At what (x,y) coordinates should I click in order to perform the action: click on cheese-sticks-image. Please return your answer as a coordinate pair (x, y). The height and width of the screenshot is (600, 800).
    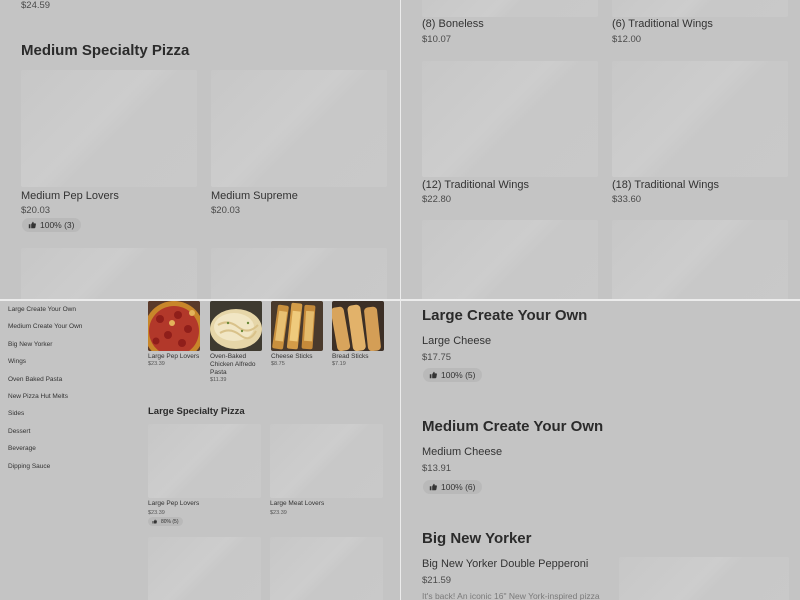
    Looking at the image, I should click on (297, 326).